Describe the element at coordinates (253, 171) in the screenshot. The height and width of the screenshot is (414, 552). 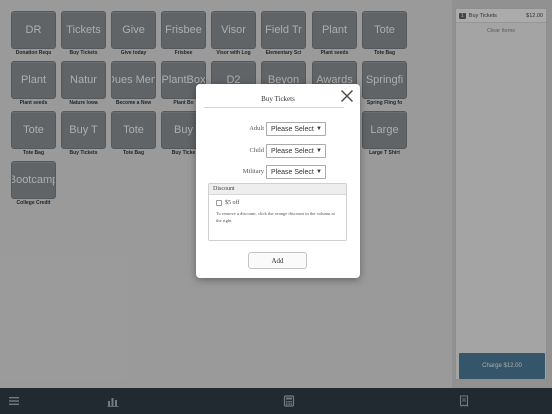
I see `military-label: Military` at that location.